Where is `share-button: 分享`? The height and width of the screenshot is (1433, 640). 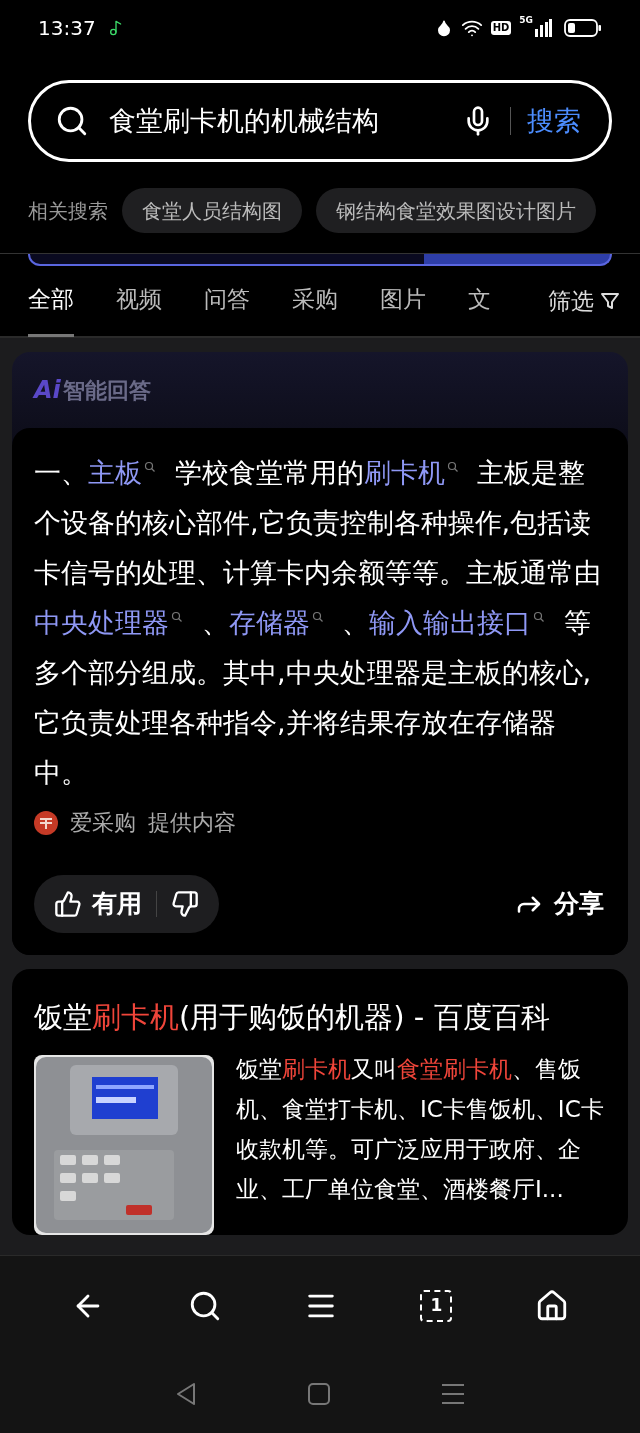
share-button: 分享 is located at coordinates (560, 904).